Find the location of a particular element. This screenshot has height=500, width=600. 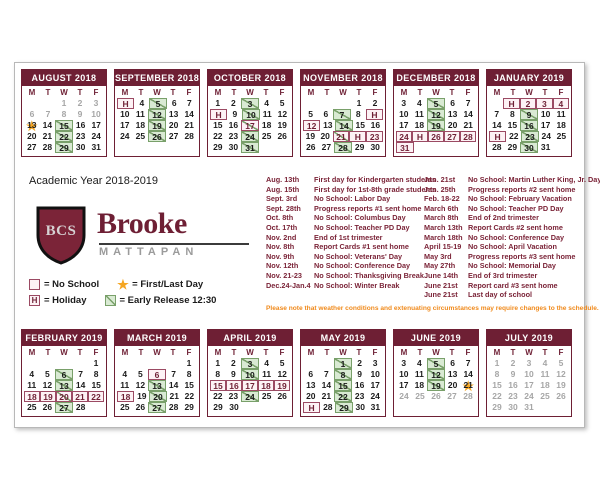

day-cell: 8 is located at coordinates (218, 374).